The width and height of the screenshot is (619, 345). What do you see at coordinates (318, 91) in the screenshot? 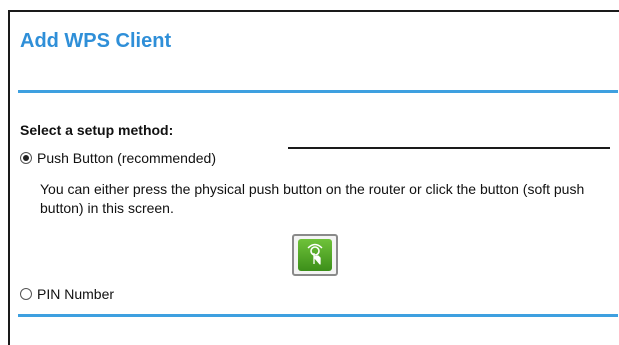
I see `top-divider` at bounding box center [318, 91].